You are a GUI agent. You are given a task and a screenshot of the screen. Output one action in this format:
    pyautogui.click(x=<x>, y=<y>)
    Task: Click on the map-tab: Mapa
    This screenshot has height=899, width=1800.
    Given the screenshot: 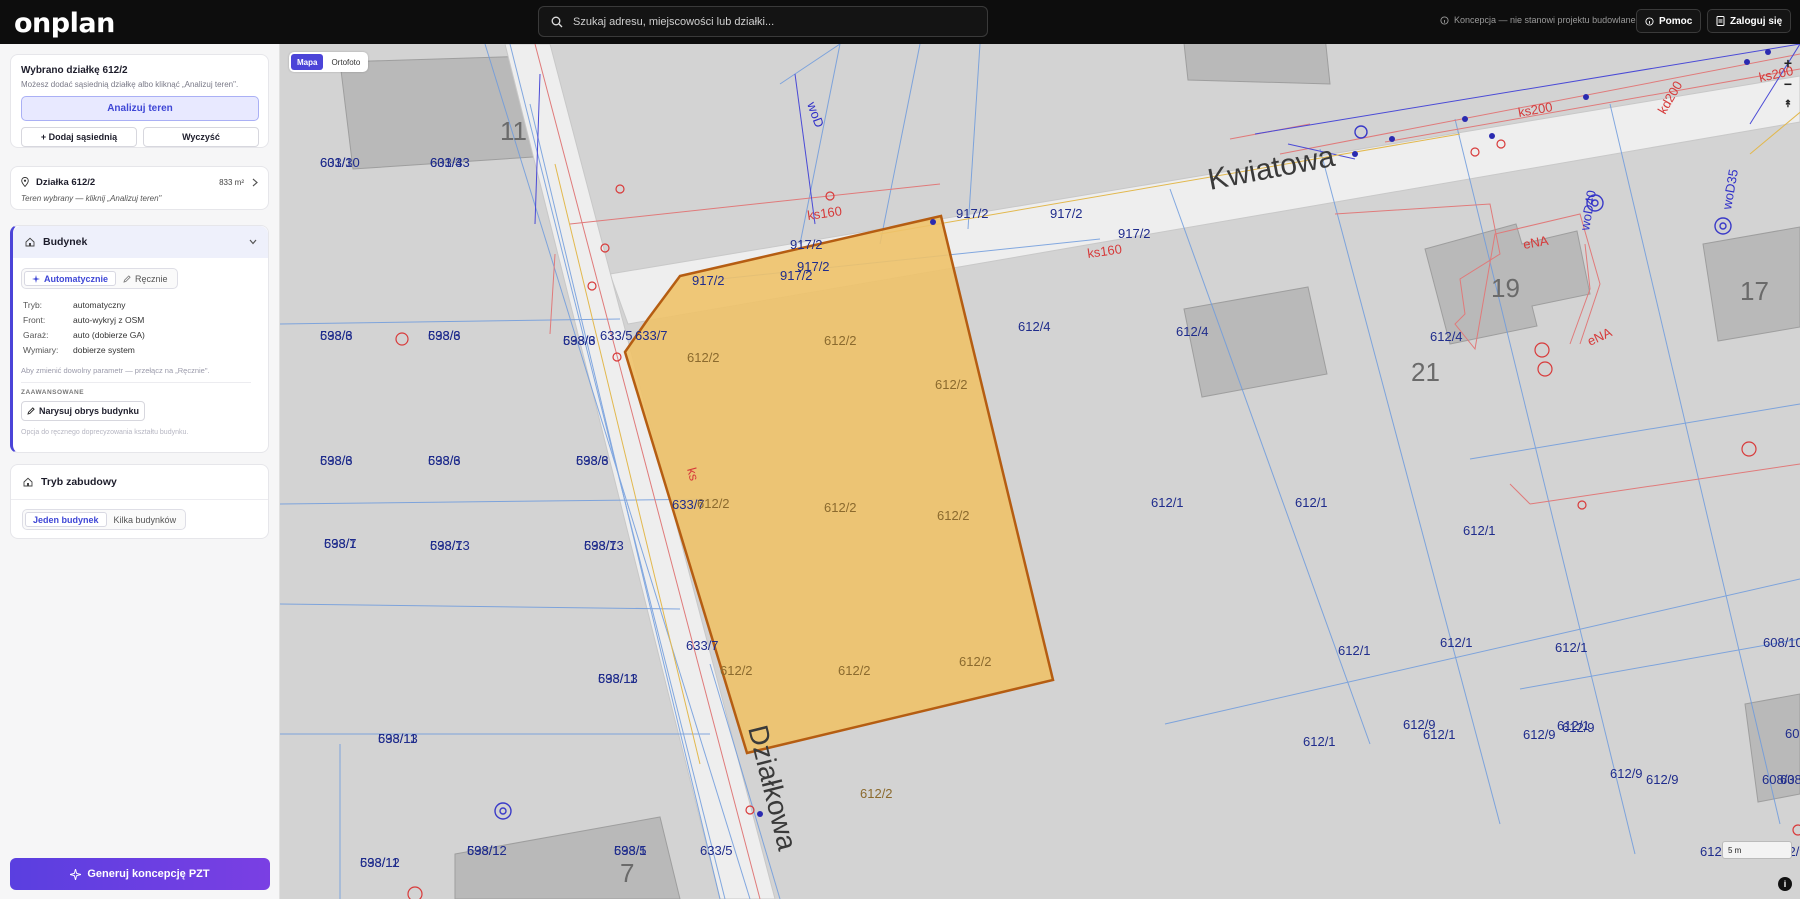 What is the action you would take?
    pyautogui.click(x=307, y=62)
    